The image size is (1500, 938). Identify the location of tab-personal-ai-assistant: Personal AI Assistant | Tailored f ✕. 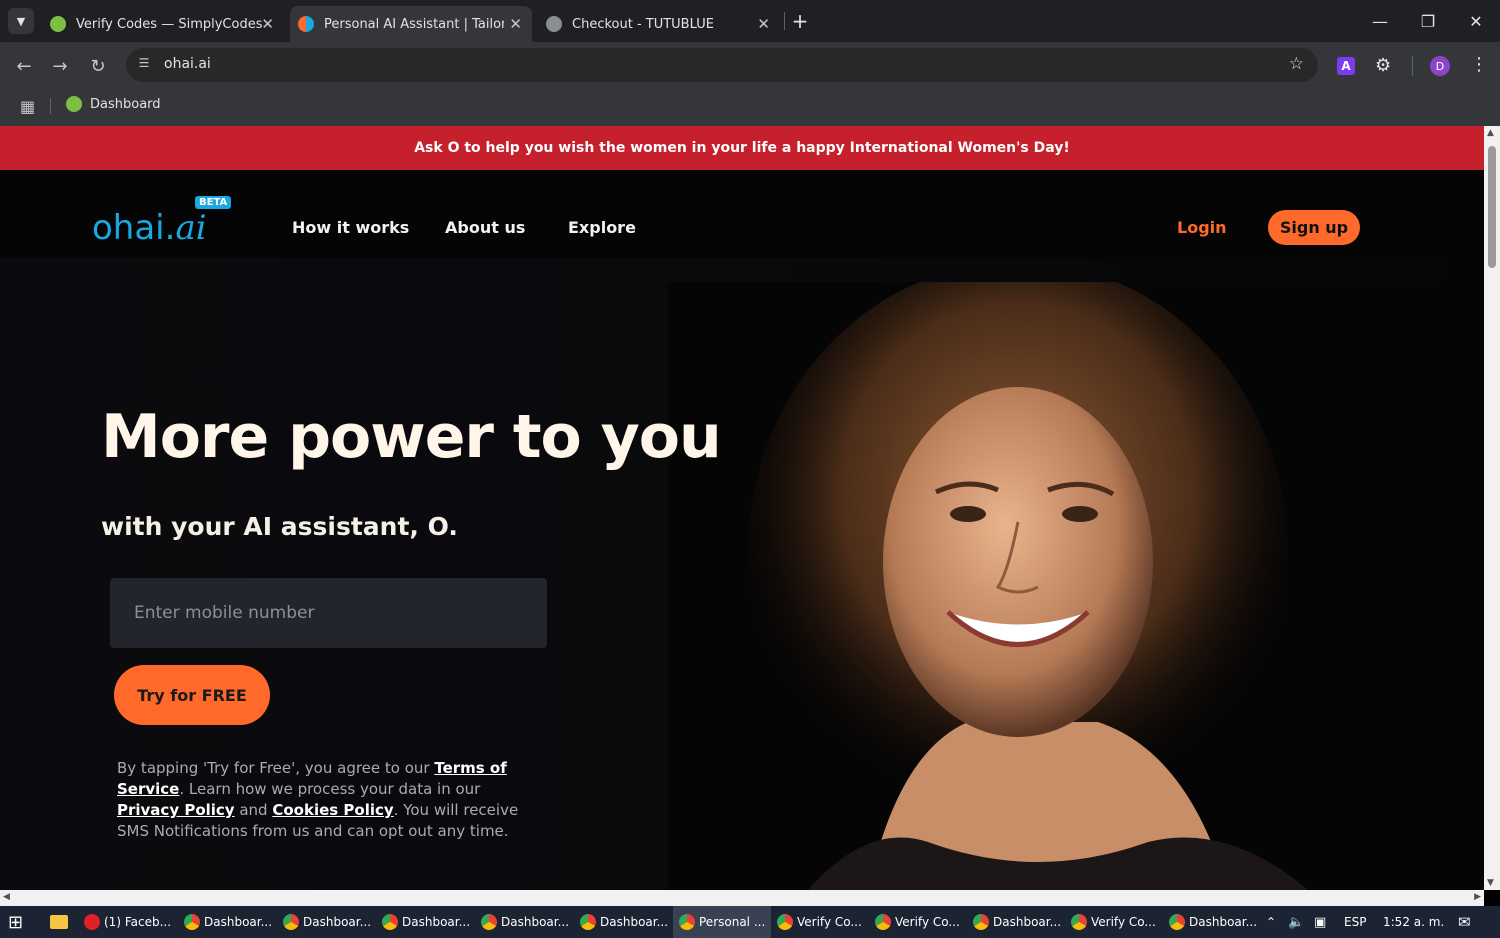
(411, 24).